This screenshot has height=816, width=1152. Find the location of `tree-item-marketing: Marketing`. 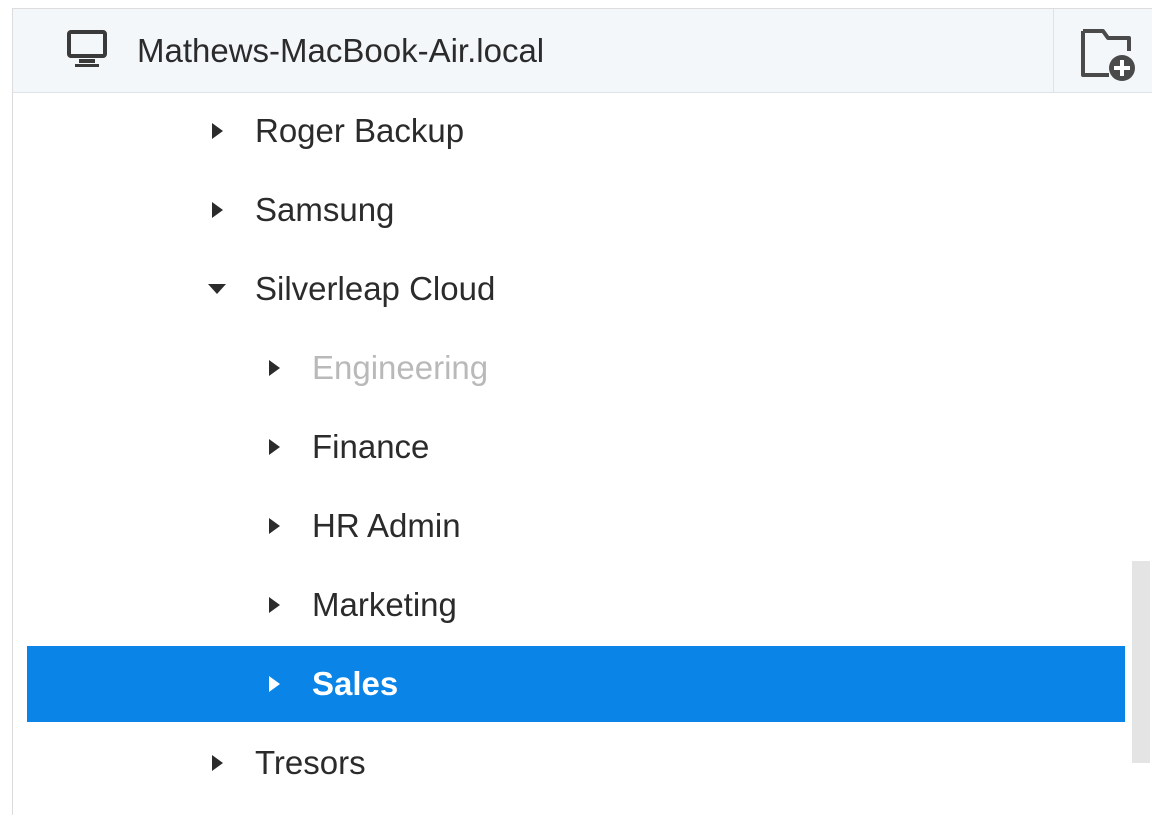

tree-item-marketing: Marketing is located at coordinates (576, 605).